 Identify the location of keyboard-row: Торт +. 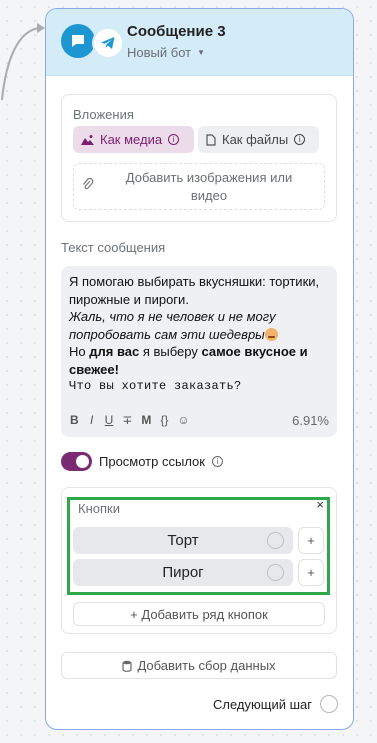
(198, 540).